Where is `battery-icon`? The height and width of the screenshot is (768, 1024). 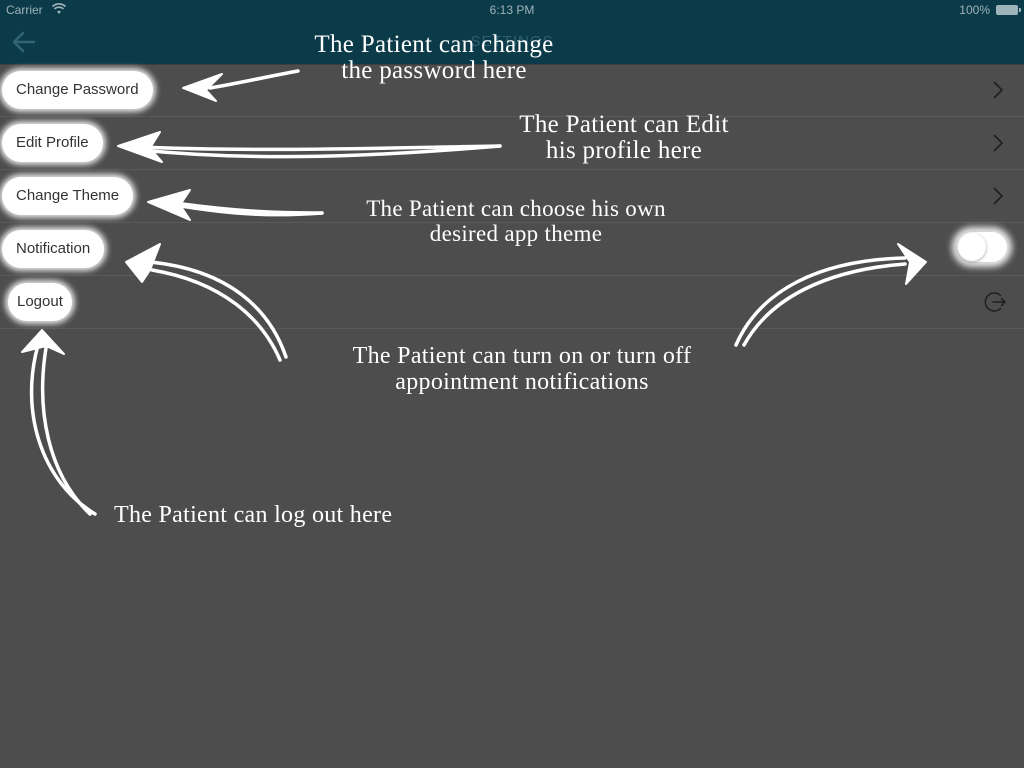
battery-icon is located at coordinates (1008, 10).